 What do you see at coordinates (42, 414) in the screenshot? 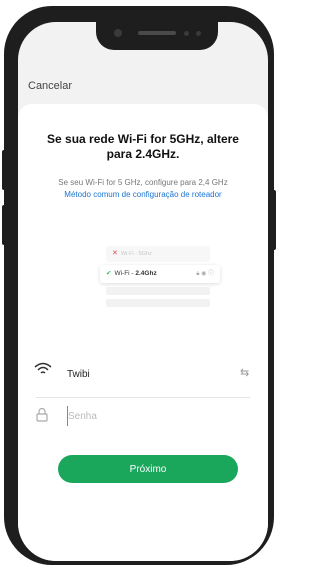
I see `lock-icon` at bounding box center [42, 414].